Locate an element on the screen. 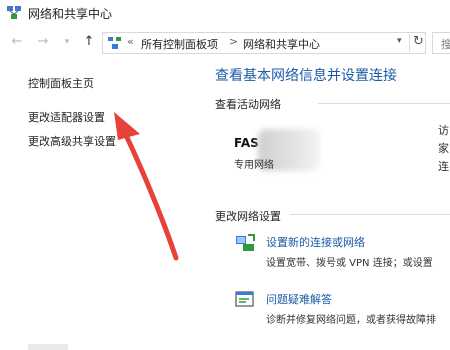 The width and height of the screenshot is (450, 350). window-title: 网络和共享中心 is located at coordinates (70, 14).